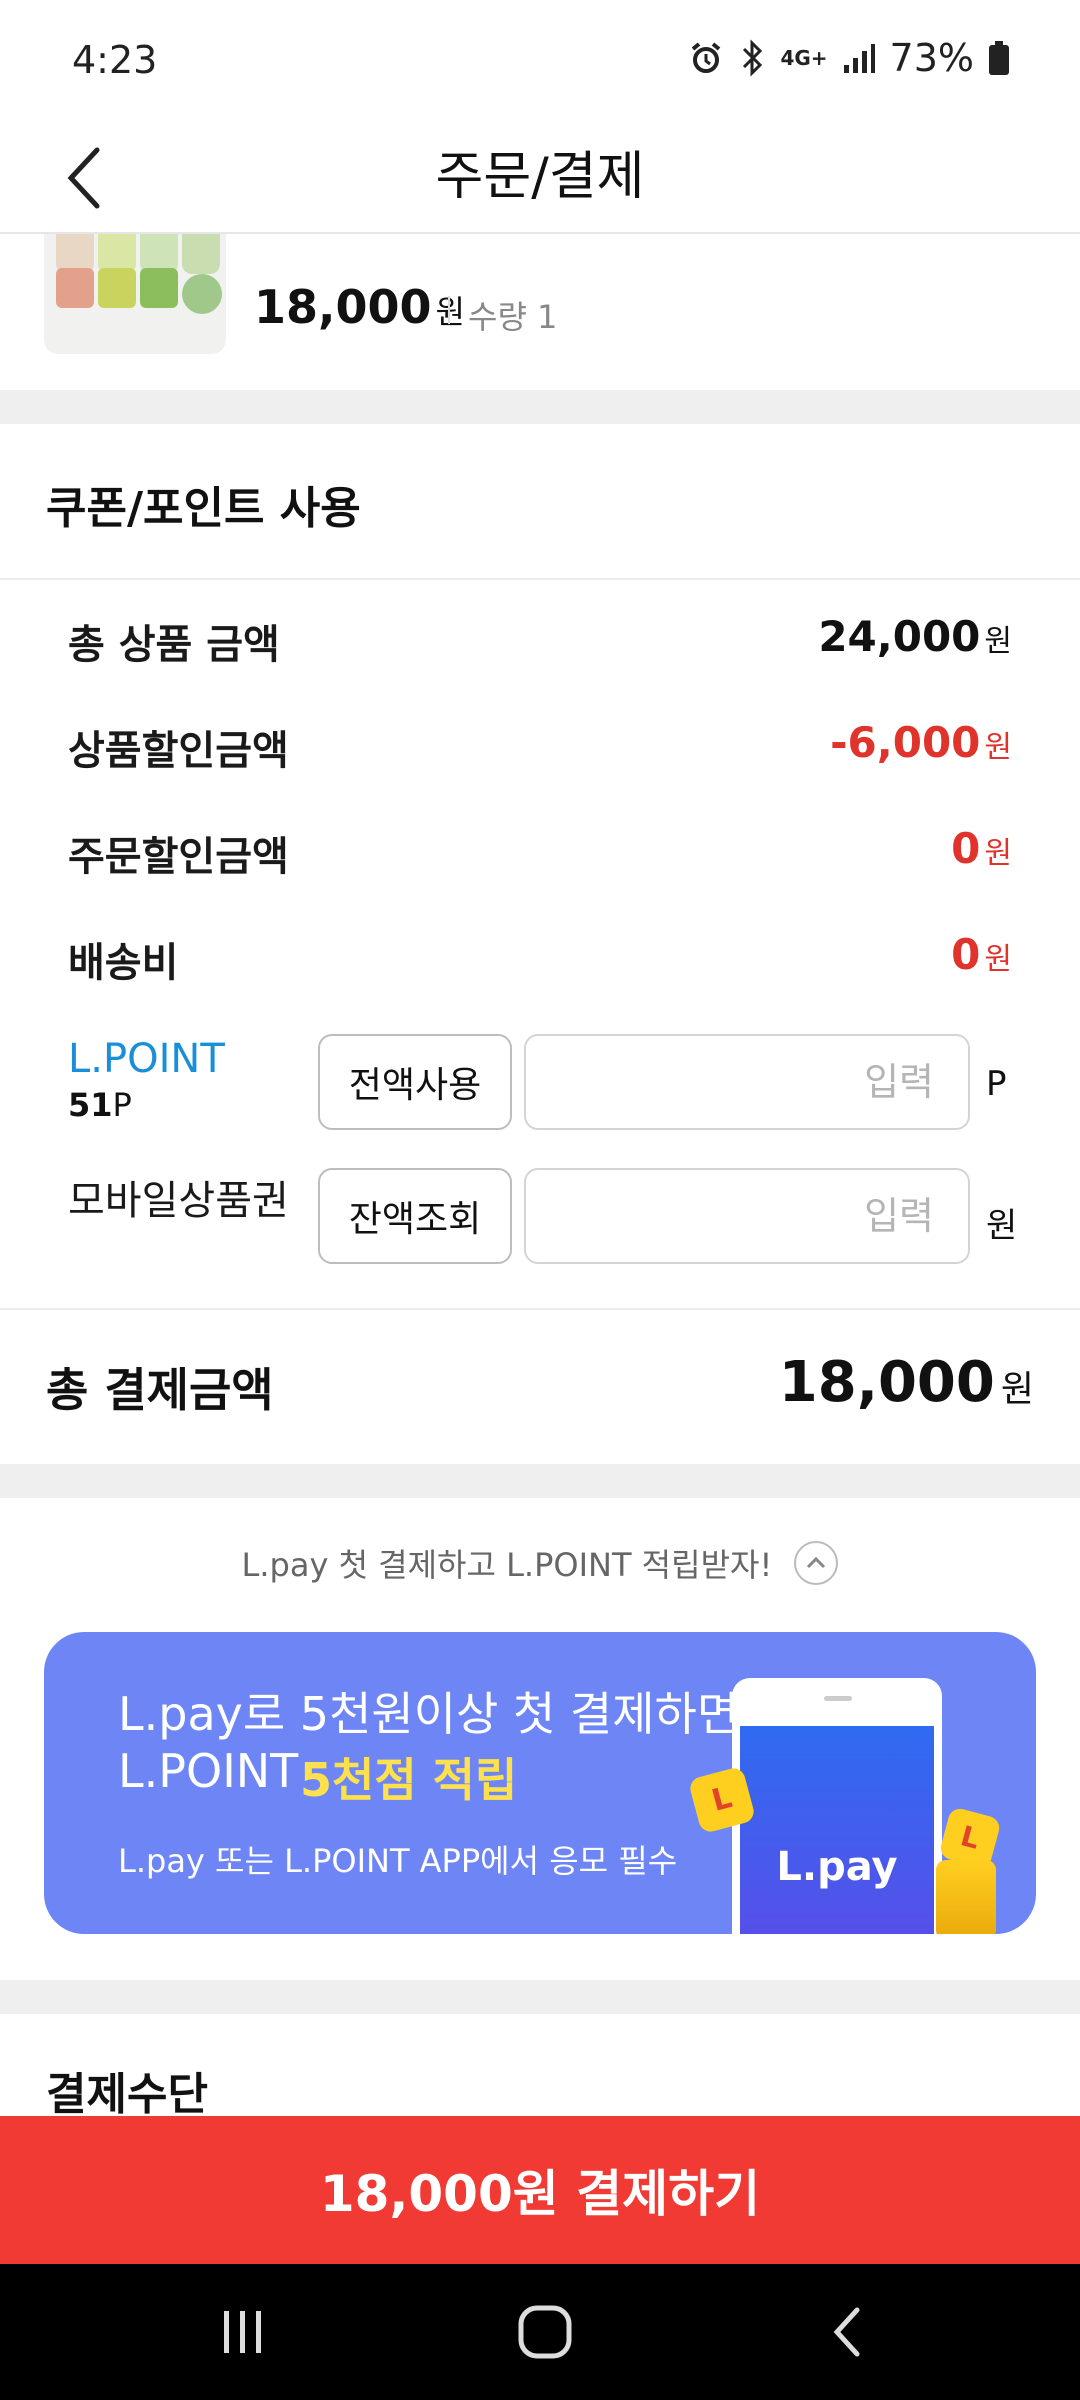  I want to click on promo-text: L.pay 첫 결제하고 L.POINT 적립받자!, so click(507, 1565).